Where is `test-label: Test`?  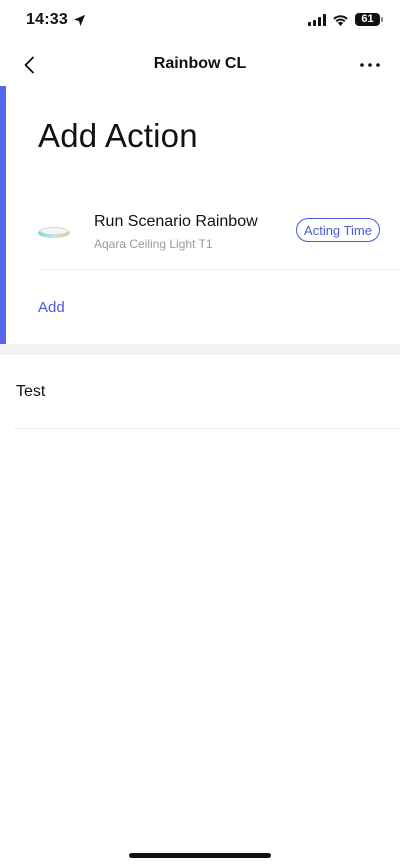
test-label: Test is located at coordinates (31, 391).